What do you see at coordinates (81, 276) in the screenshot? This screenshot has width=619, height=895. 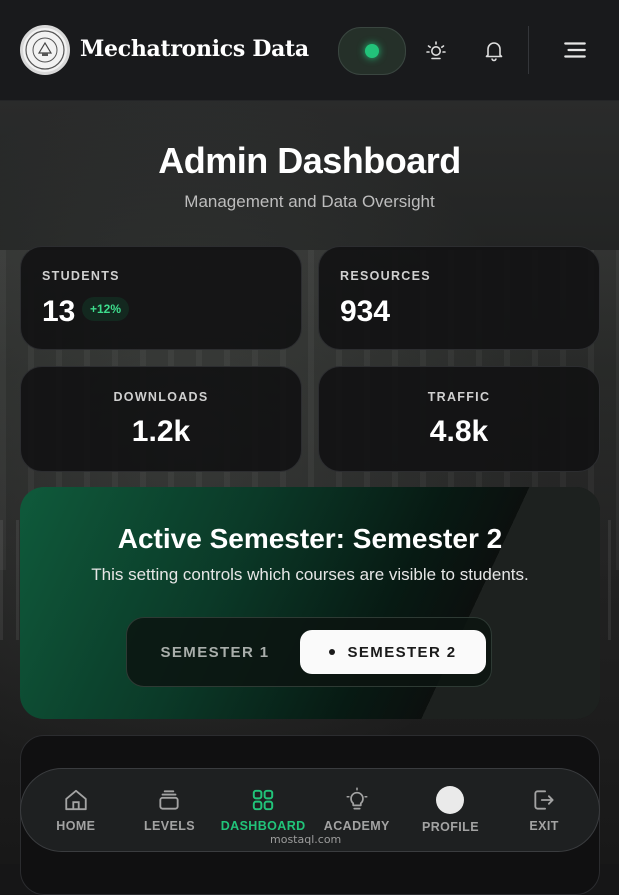 I see `stat-label: STUDENTS` at bounding box center [81, 276].